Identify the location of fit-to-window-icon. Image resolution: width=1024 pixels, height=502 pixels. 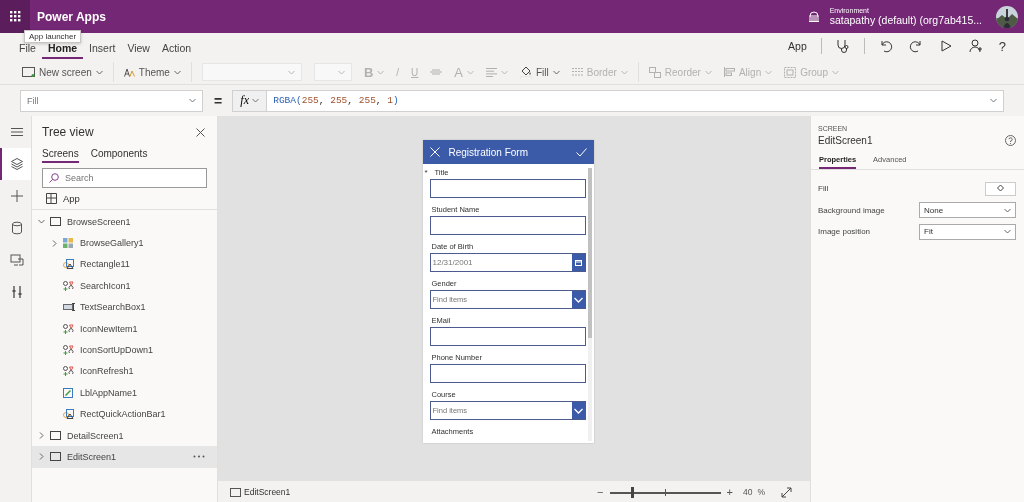
(786, 492).